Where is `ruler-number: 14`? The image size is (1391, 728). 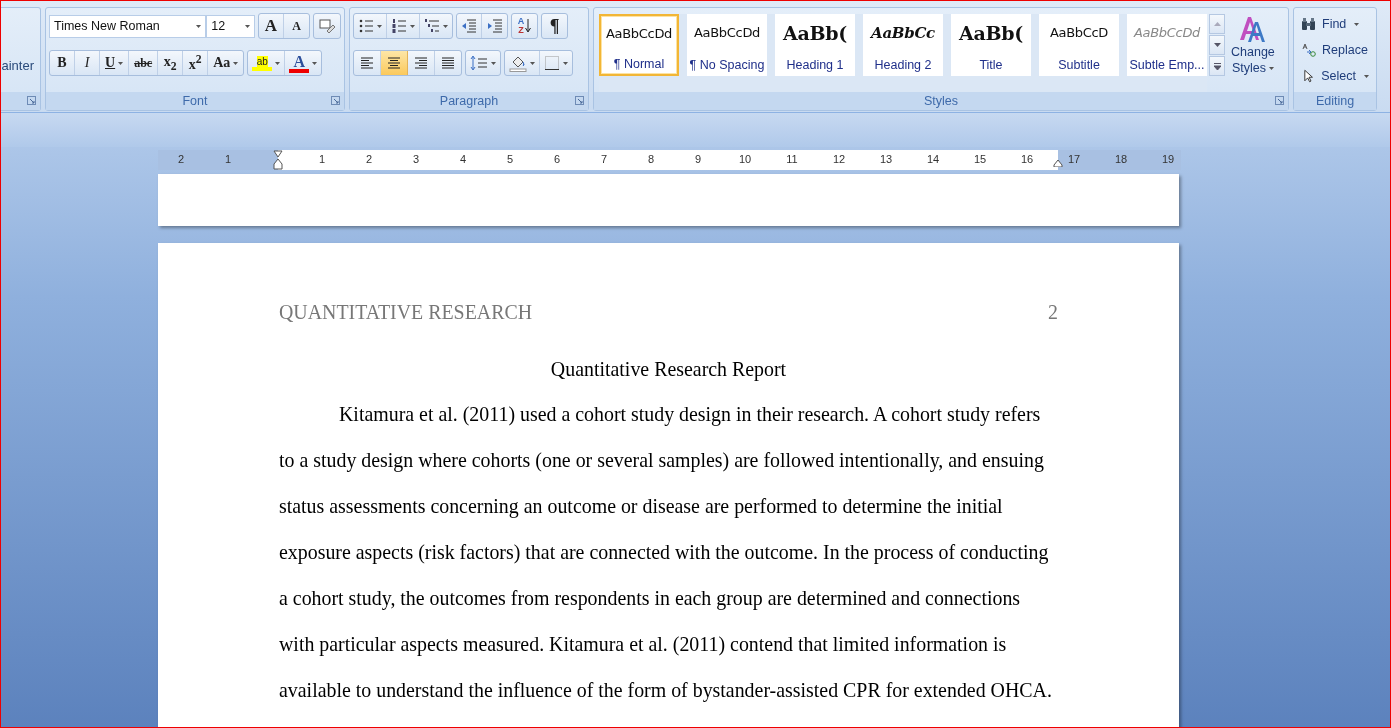
ruler-number: 14 is located at coordinates (933, 159).